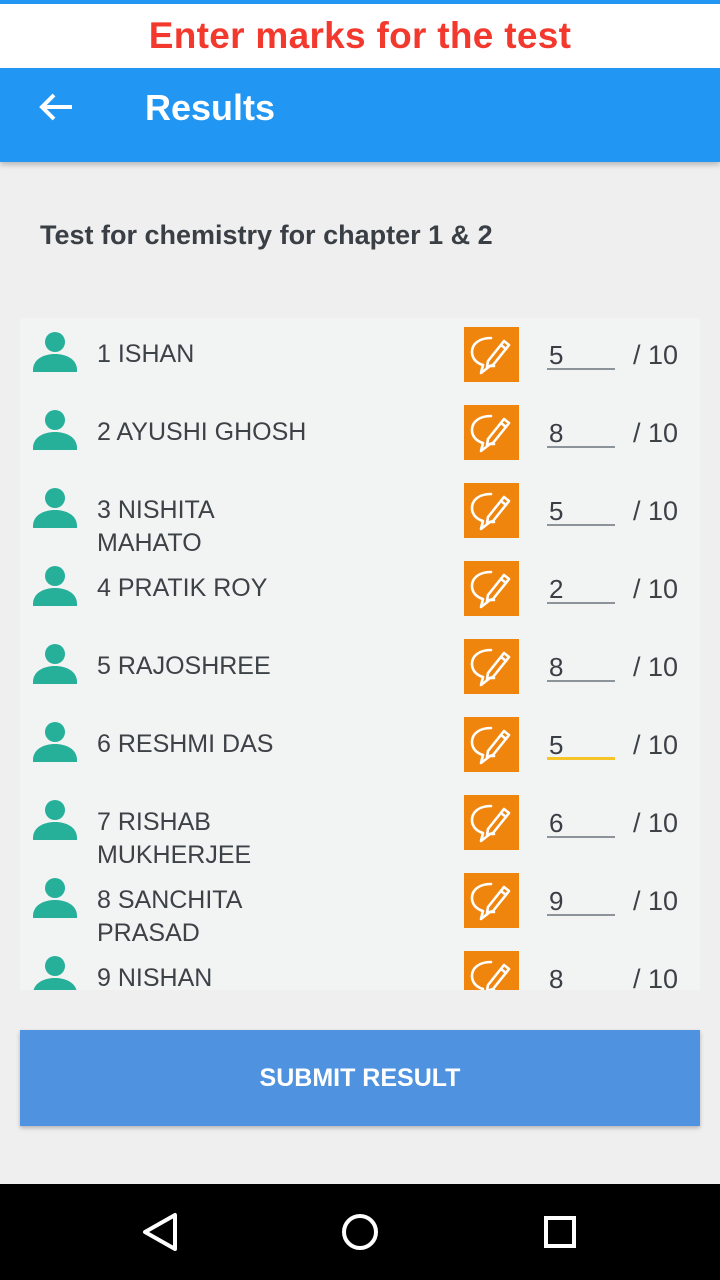 The height and width of the screenshot is (1280, 720). I want to click on circle-home-icon, so click(360, 1232).